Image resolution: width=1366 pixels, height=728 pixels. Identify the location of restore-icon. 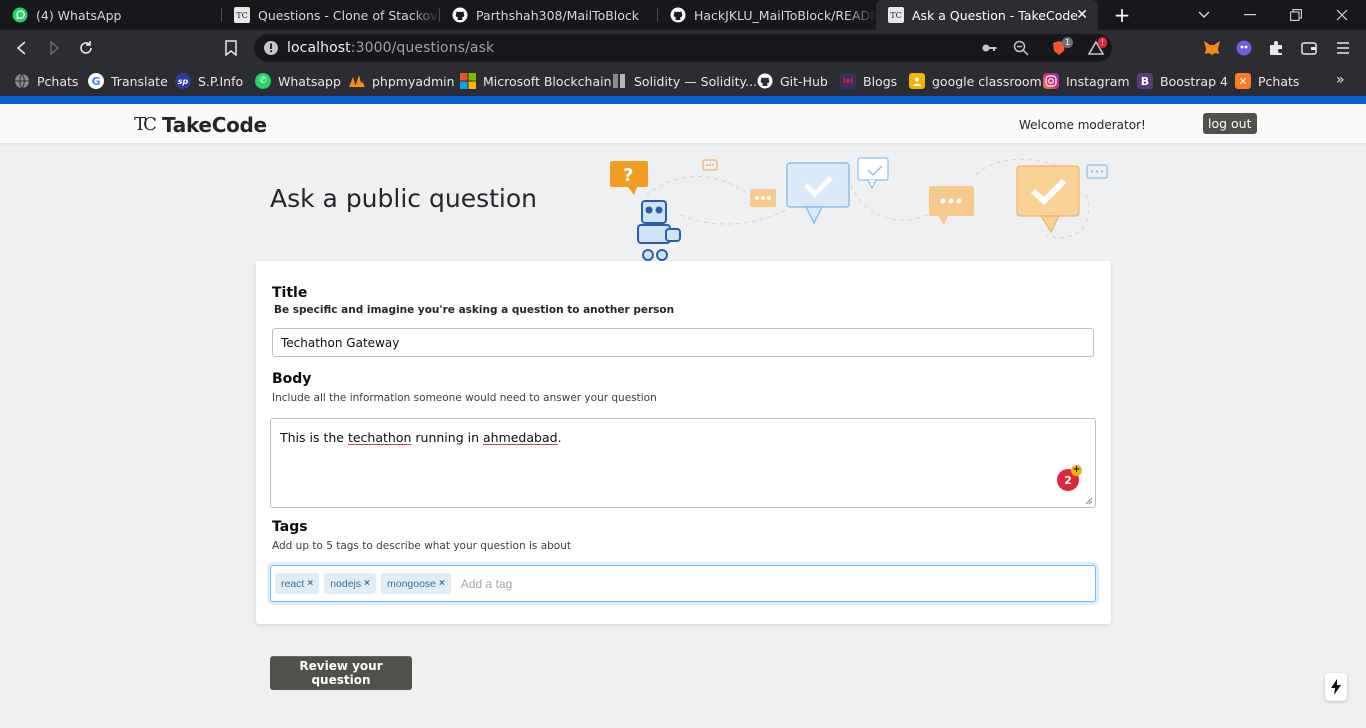
(1296, 15).